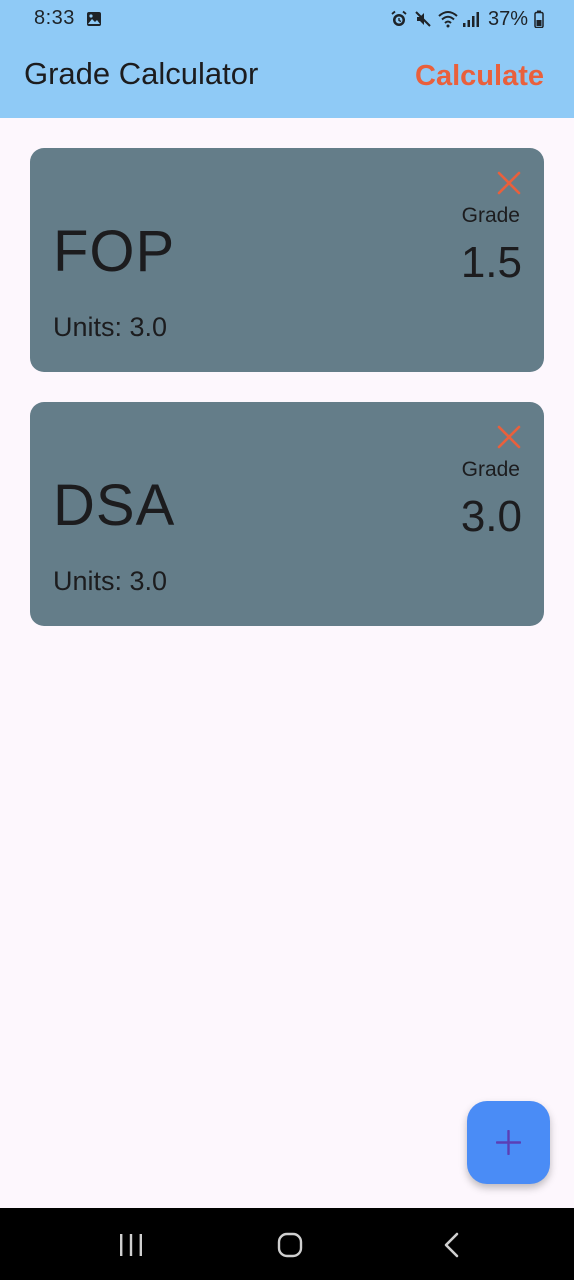 This screenshot has height=1280, width=574. What do you see at coordinates (54, 18) in the screenshot?
I see `status-time: 8:33` at bounding box center [54, 18].